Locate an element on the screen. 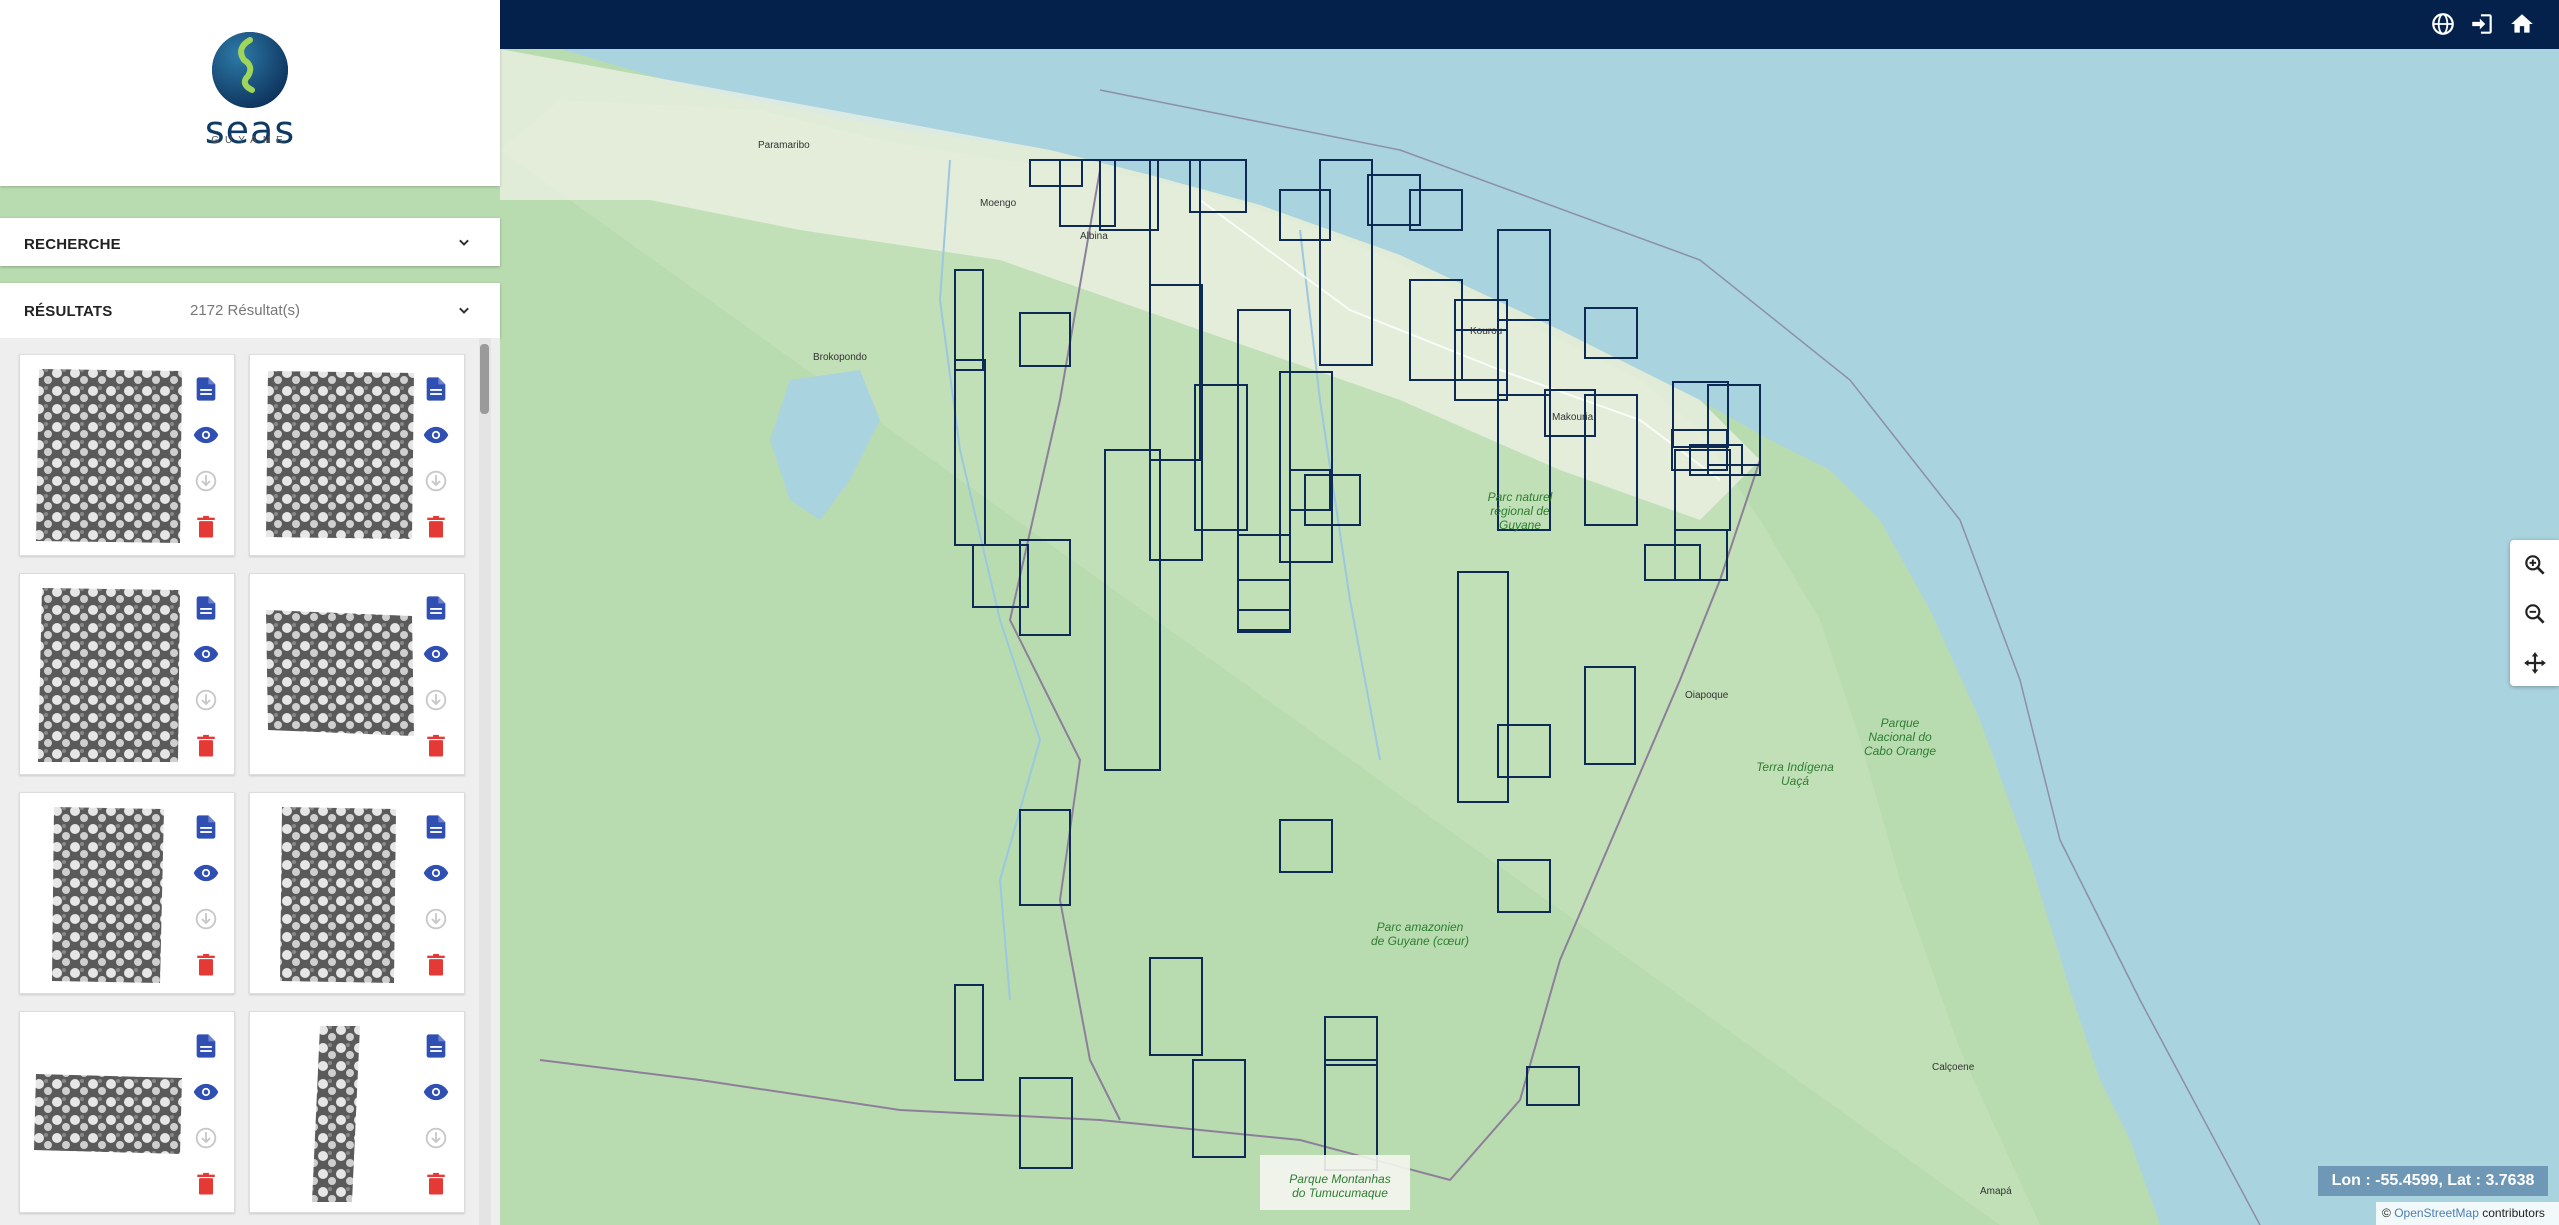 The height and width of the screenshot is (1225, 2559). zoom-in-icon is located at coordinates (2535, 565).